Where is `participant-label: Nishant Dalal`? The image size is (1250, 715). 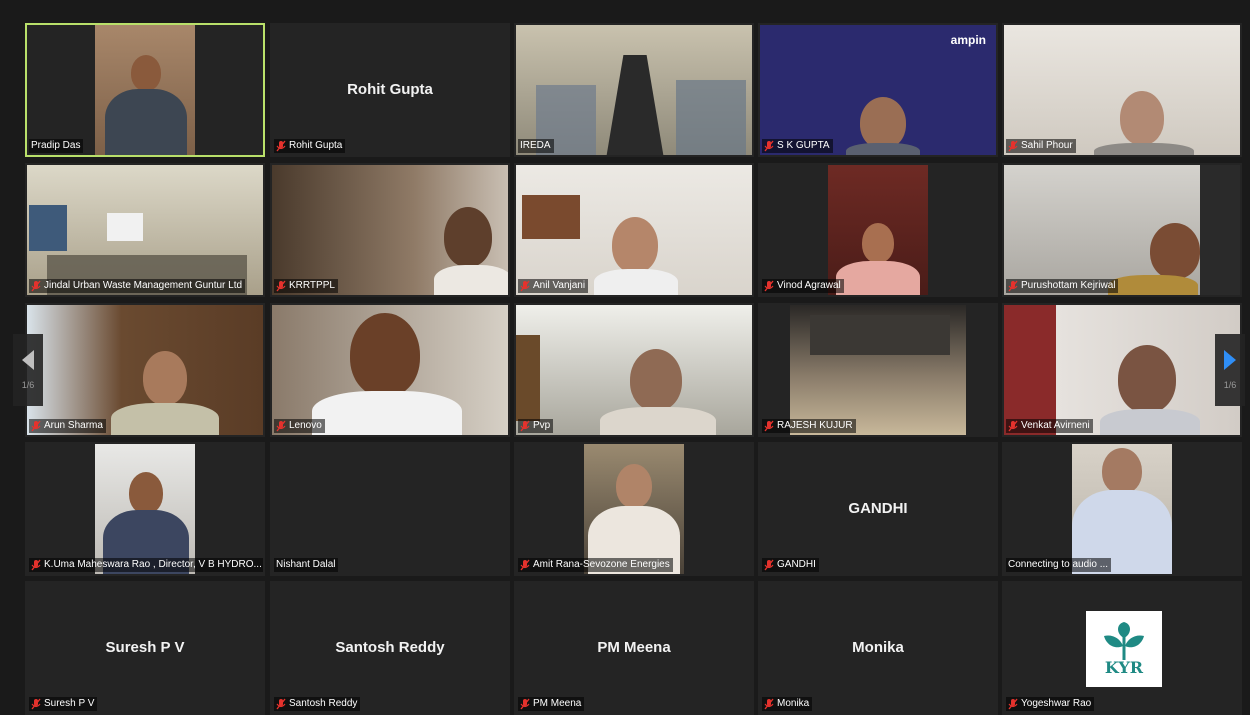 participant-label: Nishant Dalal is located at coordinates (306, 565).